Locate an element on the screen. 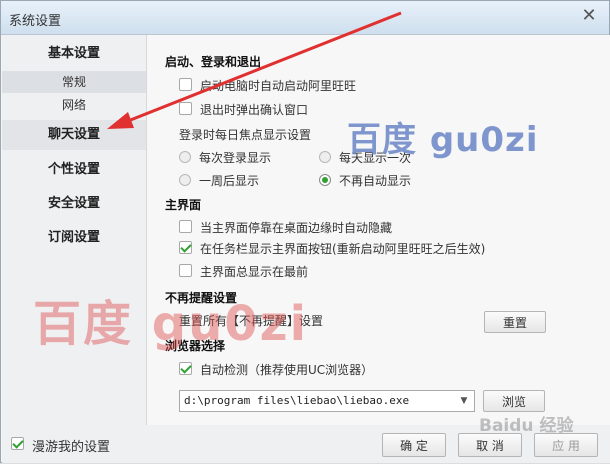 This screenshot has height=464, width=610. sidebar-item-subscribe: 订阅设置 is located at coordinates (74, 238).